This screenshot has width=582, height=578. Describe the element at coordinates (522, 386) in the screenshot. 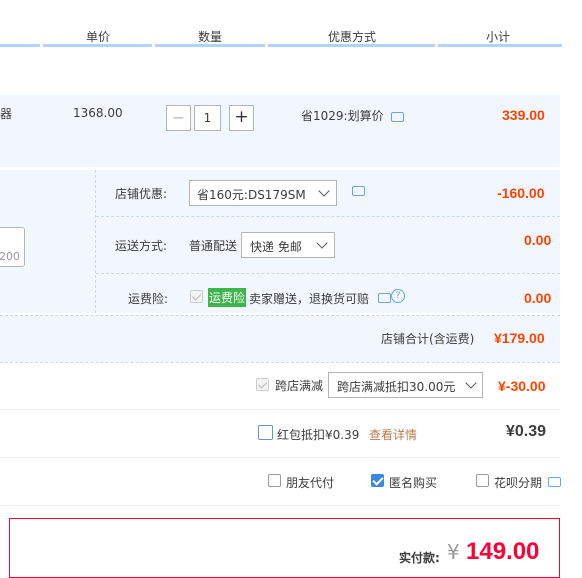

I see `cross-store-amount: ¥-30.00` at that location.